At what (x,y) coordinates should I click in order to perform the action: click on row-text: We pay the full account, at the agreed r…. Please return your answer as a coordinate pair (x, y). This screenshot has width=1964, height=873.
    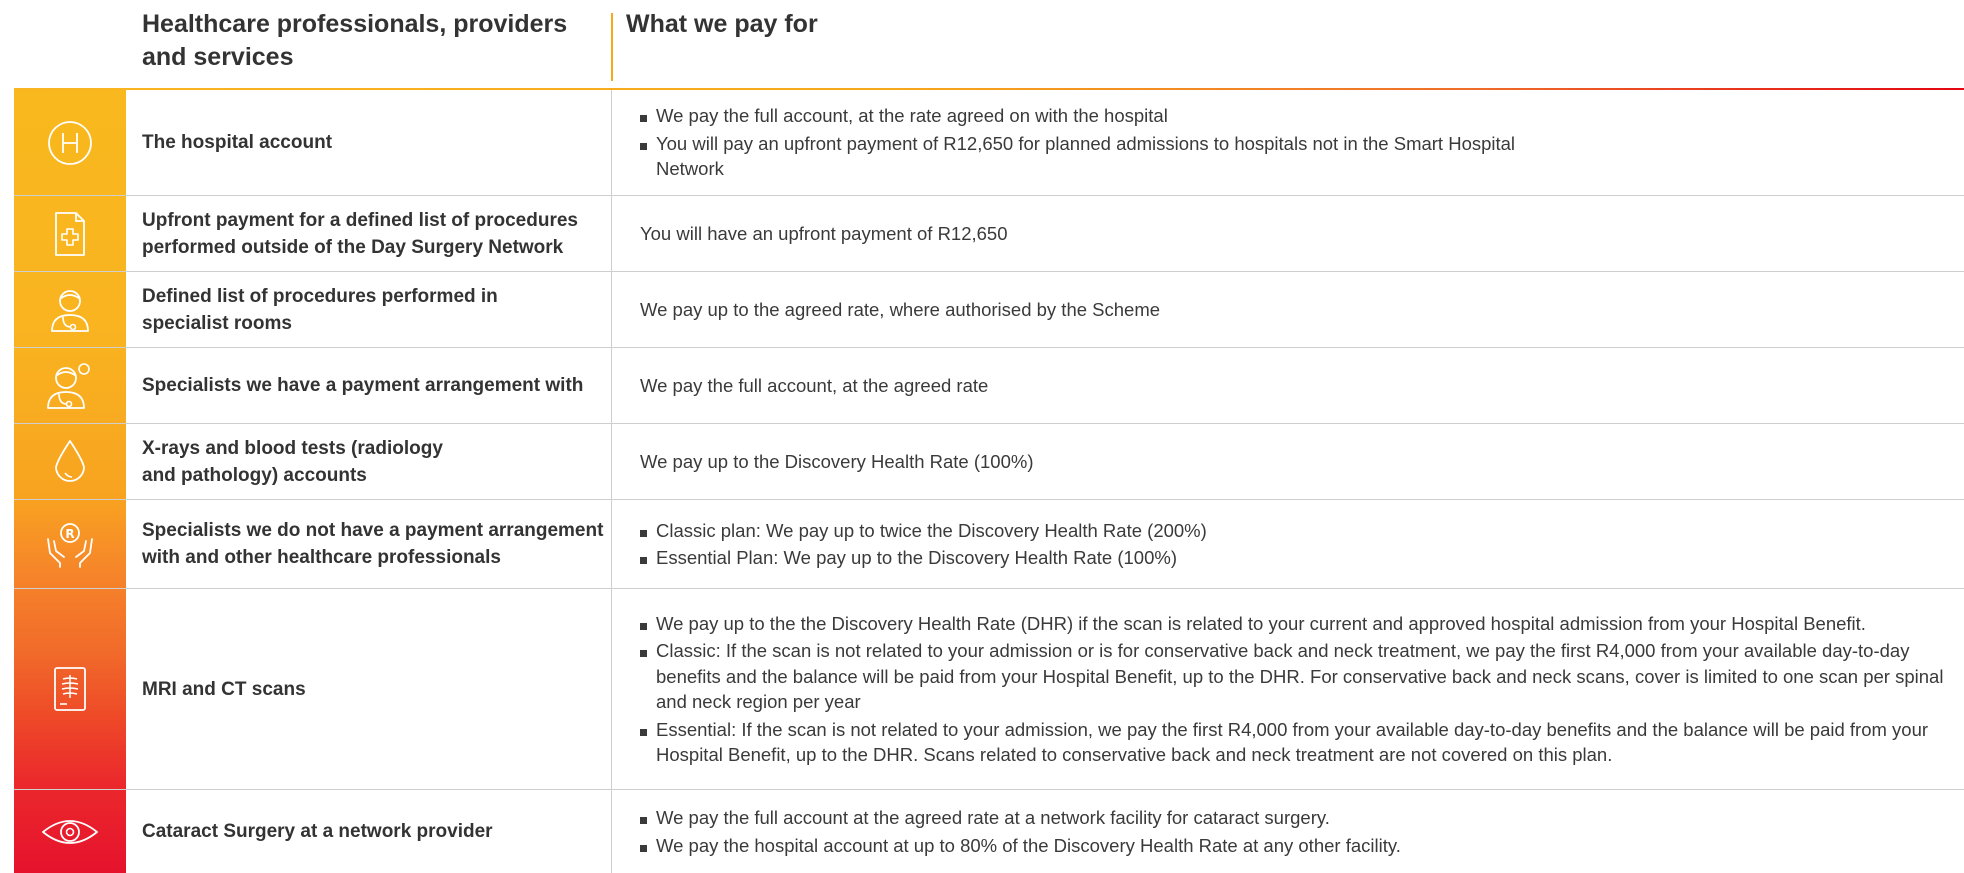
    Looking at the image, I should click on (814, 385).